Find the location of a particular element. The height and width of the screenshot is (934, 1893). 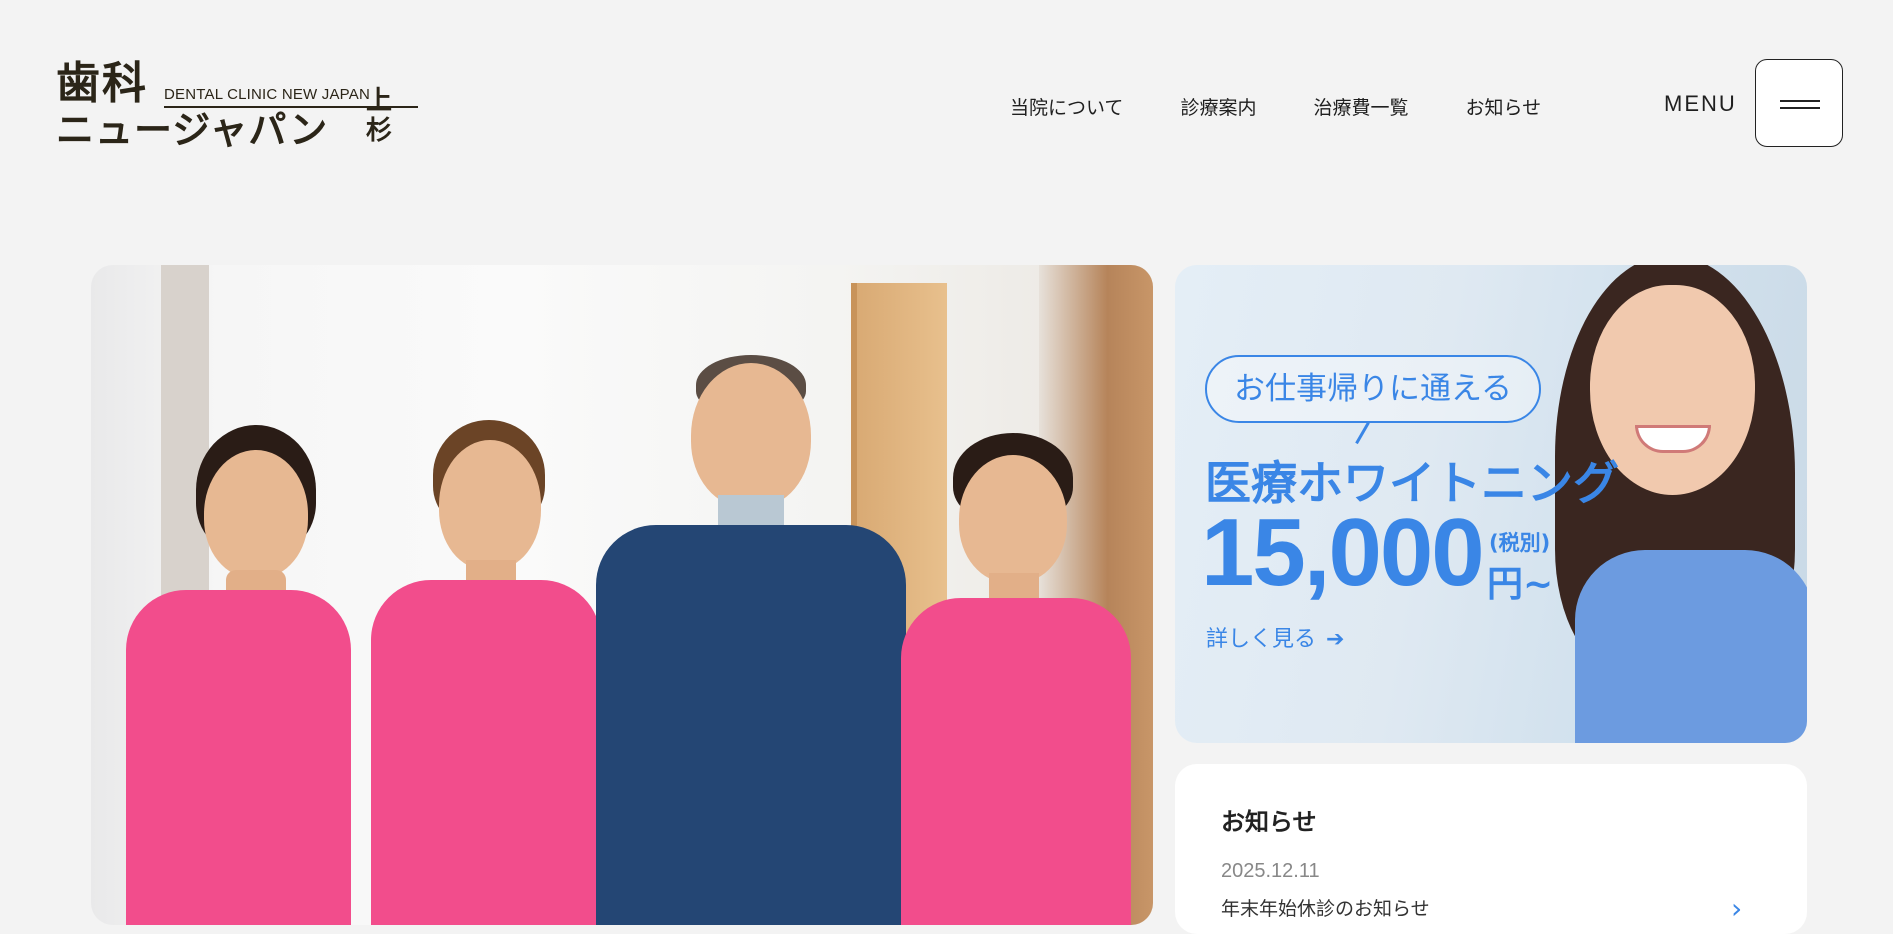

hamburger-menu-button is located at coordinates (1799, 103).